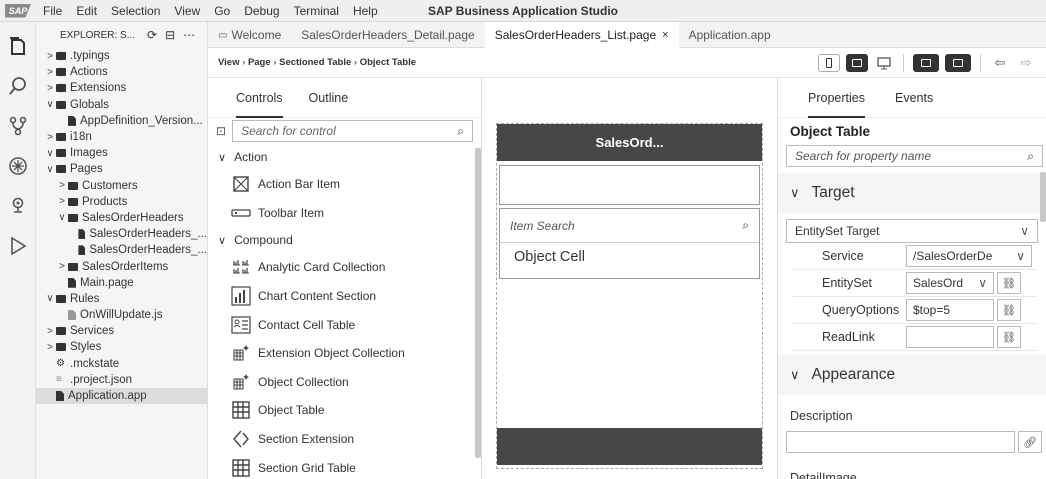 This screenshot has height=479, width=1046. Describe the element at coordinates (352, 131) in the screenshot. I see `control-search-input: Search for control ⌕` at that location.